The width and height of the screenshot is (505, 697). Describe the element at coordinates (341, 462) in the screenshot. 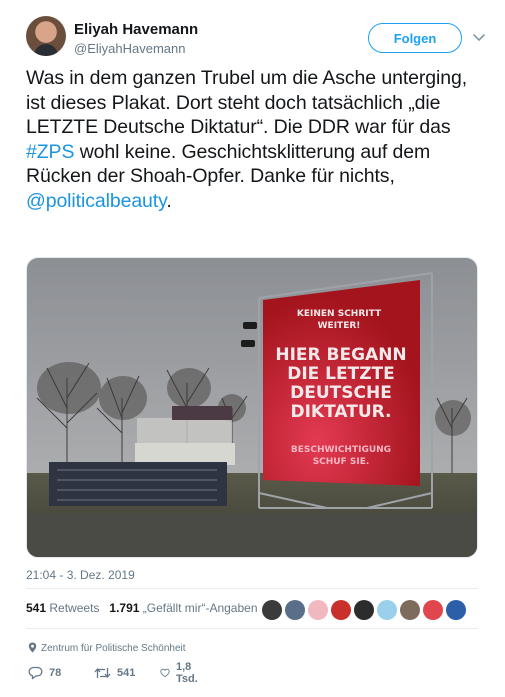

I see `banner-bottom-line-2: SCHUF SIE.` at that location.